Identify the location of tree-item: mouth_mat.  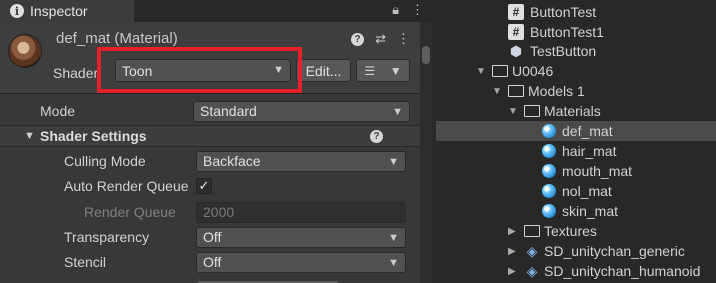
(576, 171).